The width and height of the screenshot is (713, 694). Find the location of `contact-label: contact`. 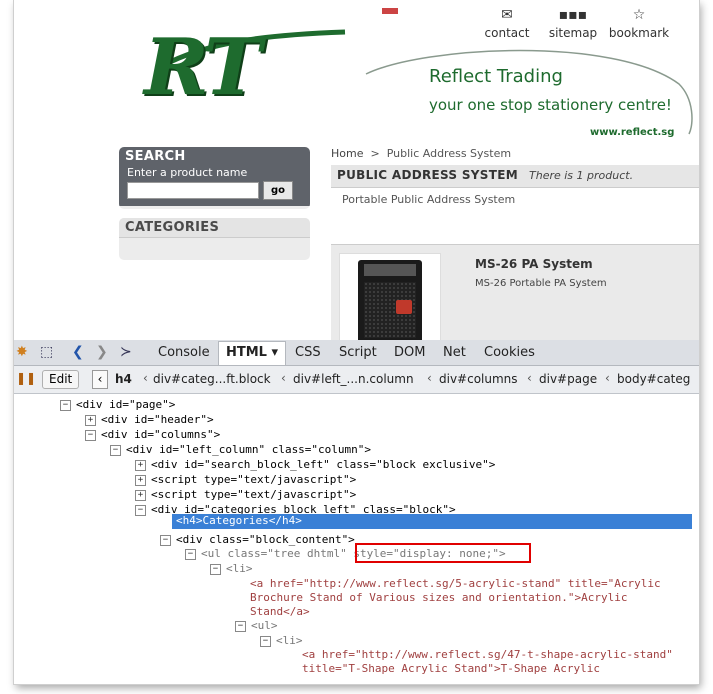

contact-label: contact is located at coordinates (507, 33).